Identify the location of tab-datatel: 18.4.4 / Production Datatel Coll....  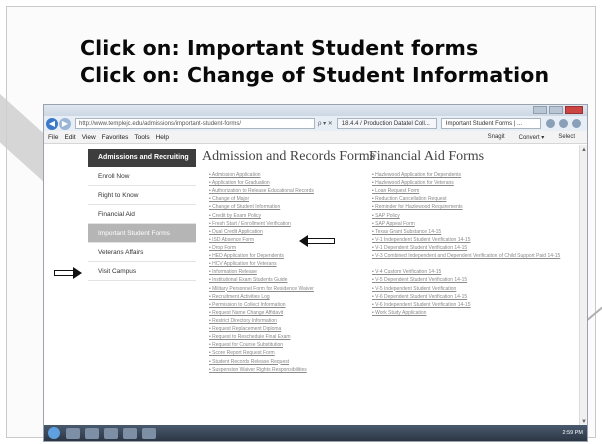
(386, 123).